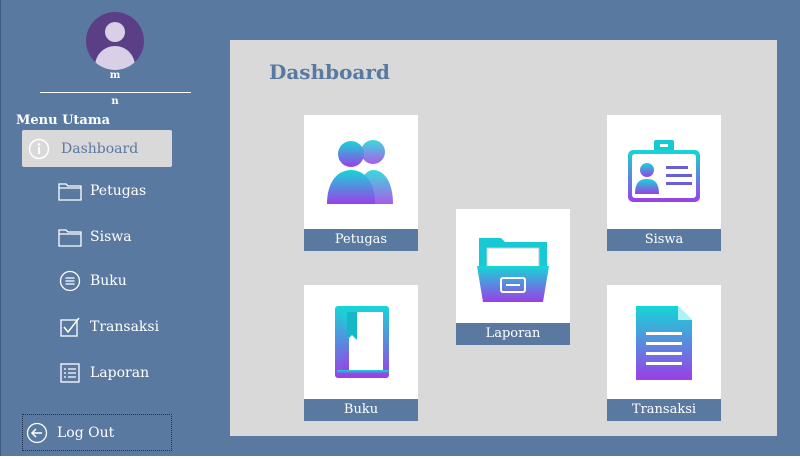 The image size is (800, 459). What do you see at coordinates (63, 120) in the screenshot?
I see `menu-title: Menu Utama` at bounding box center [63, 120].